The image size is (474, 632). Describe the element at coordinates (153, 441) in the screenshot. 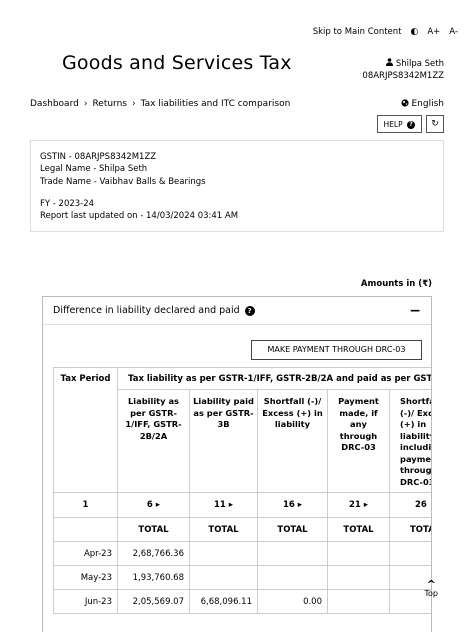

I see `col-header-liability-gstr1: Liability as per GSTR-1/IFF, GSTR-2B/2A` at that location.